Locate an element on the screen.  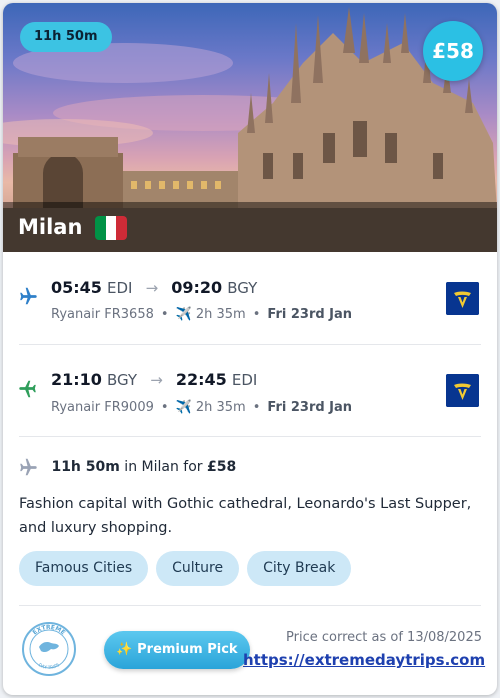
return-arrive-time: 22:45 is located at coordinates (201, 379).